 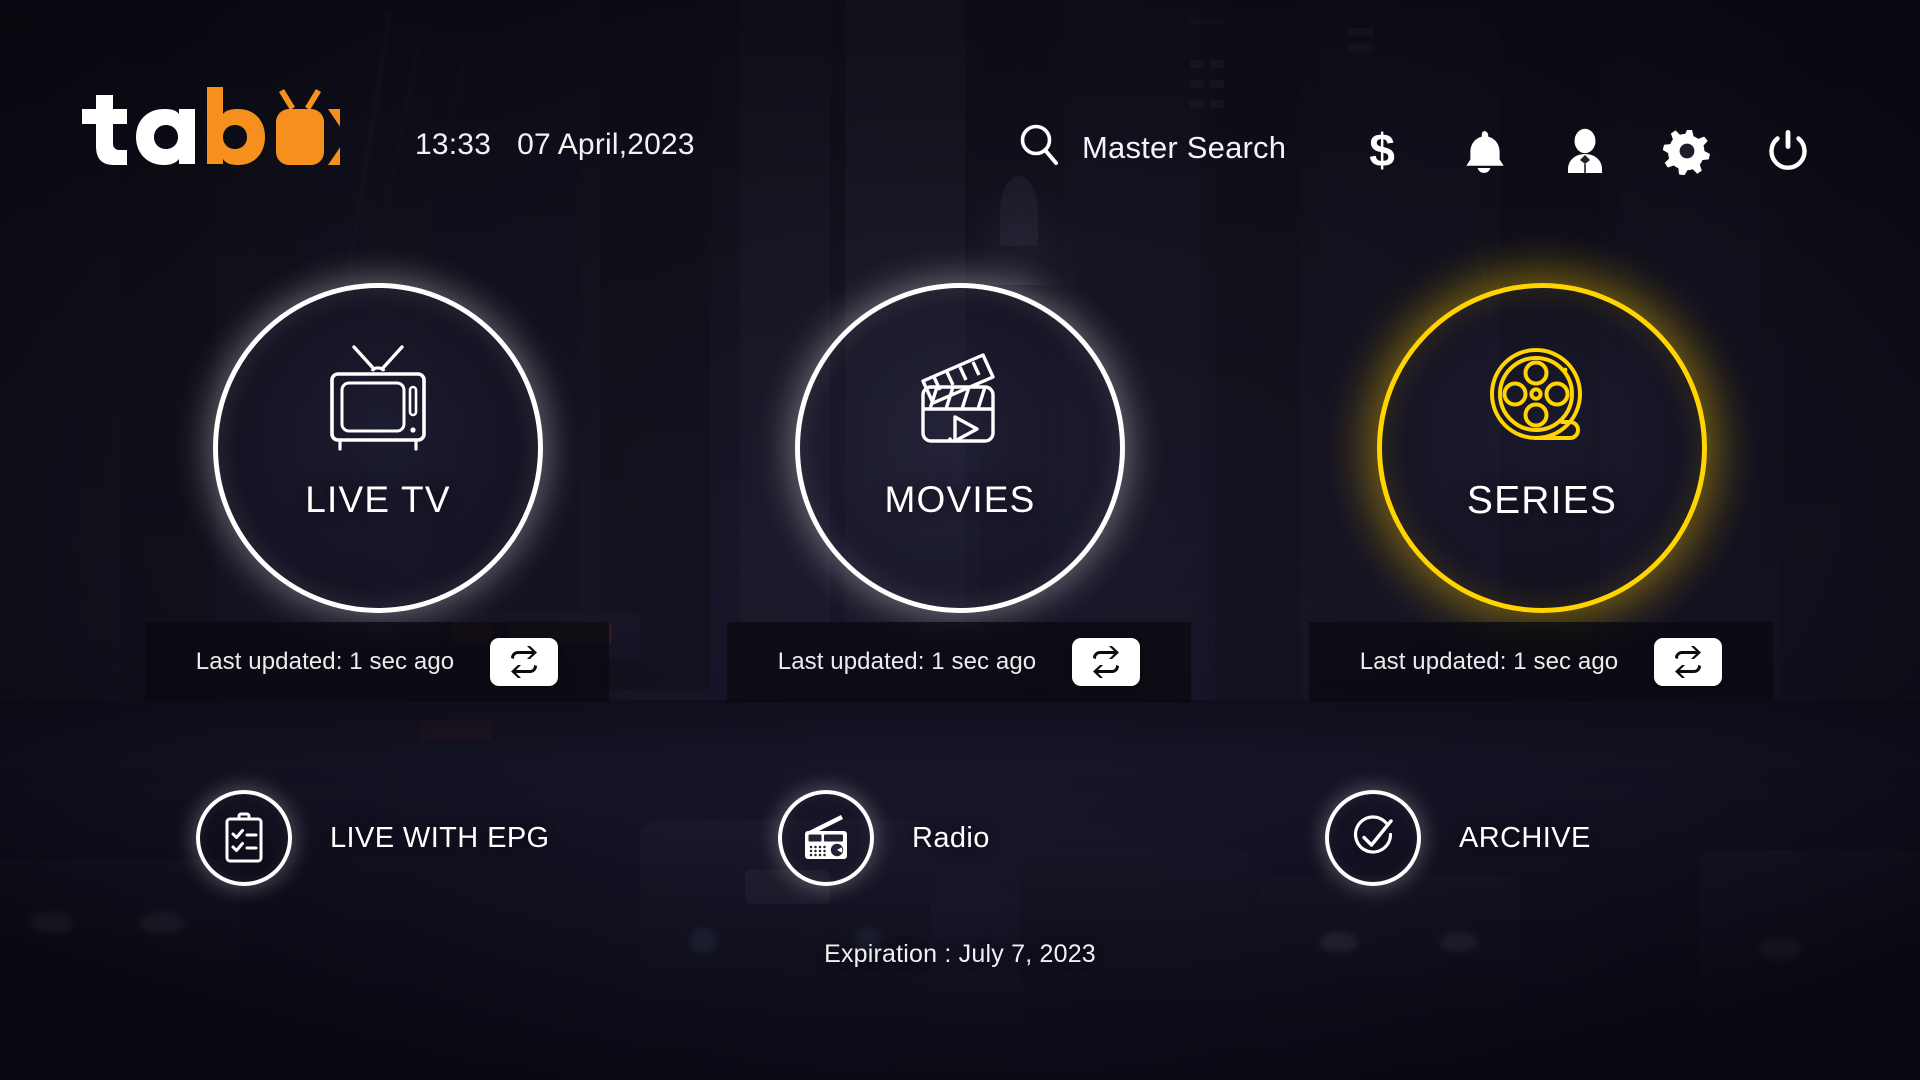 I want to click on status-bar-movies: Last updated: 1 sec ago, so click(x=959, y=662).